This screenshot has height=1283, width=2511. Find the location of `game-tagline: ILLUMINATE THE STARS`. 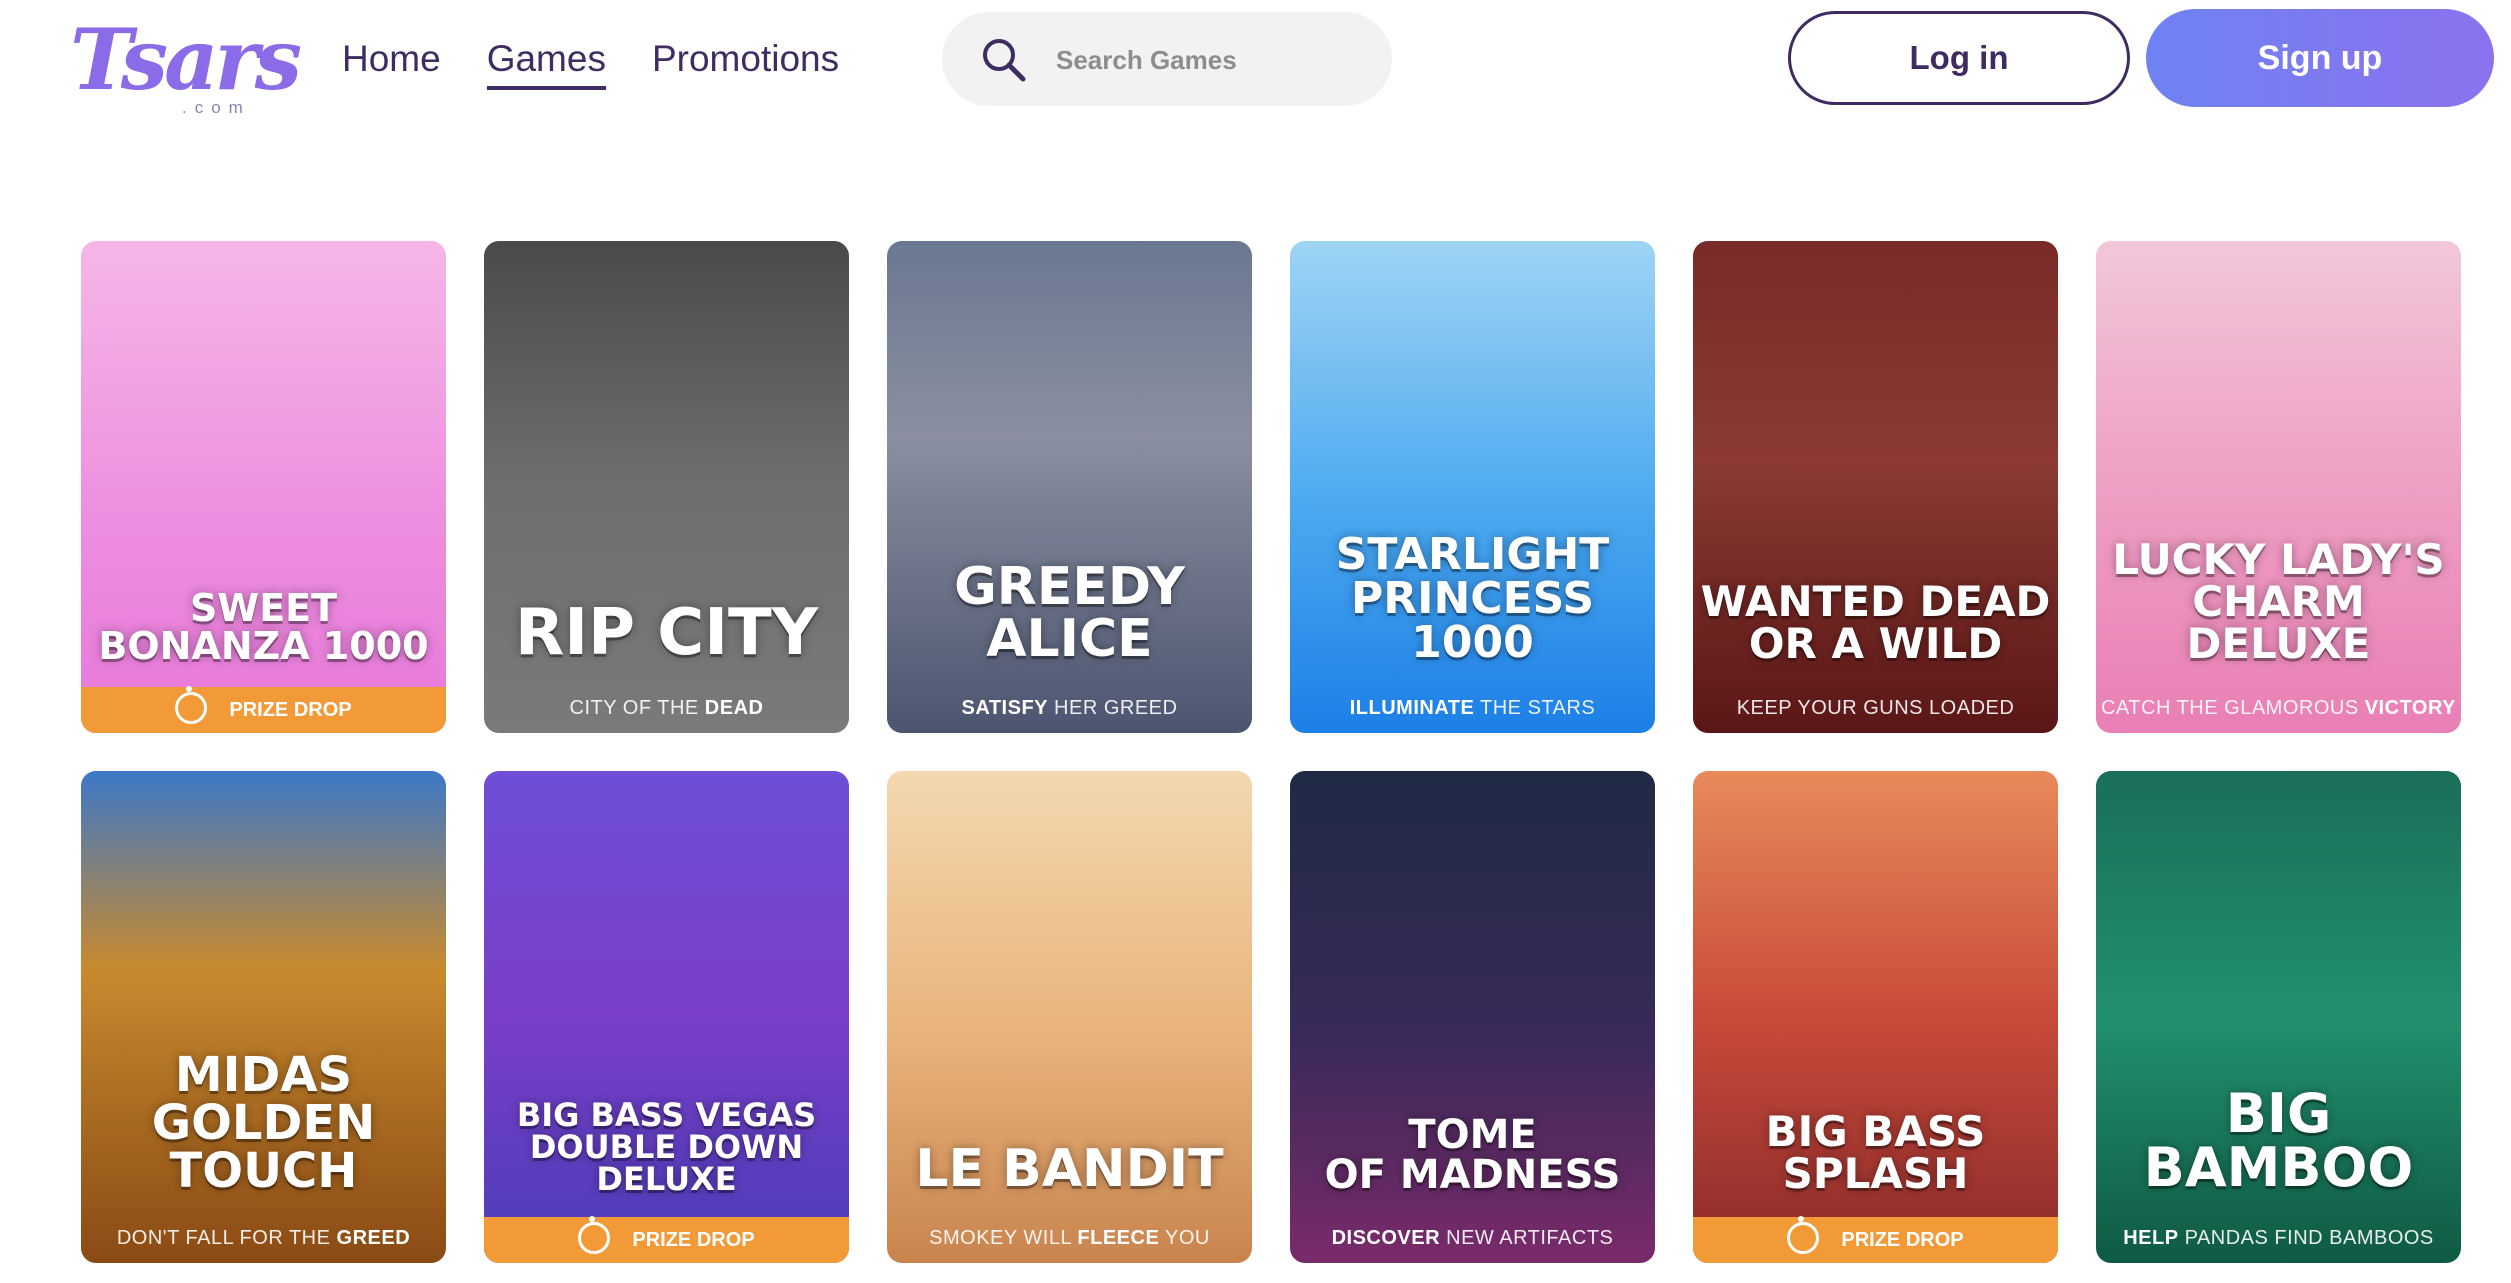

game-tagline: ILLUMINATE THE STARS is located at coordinates (1472, 708).